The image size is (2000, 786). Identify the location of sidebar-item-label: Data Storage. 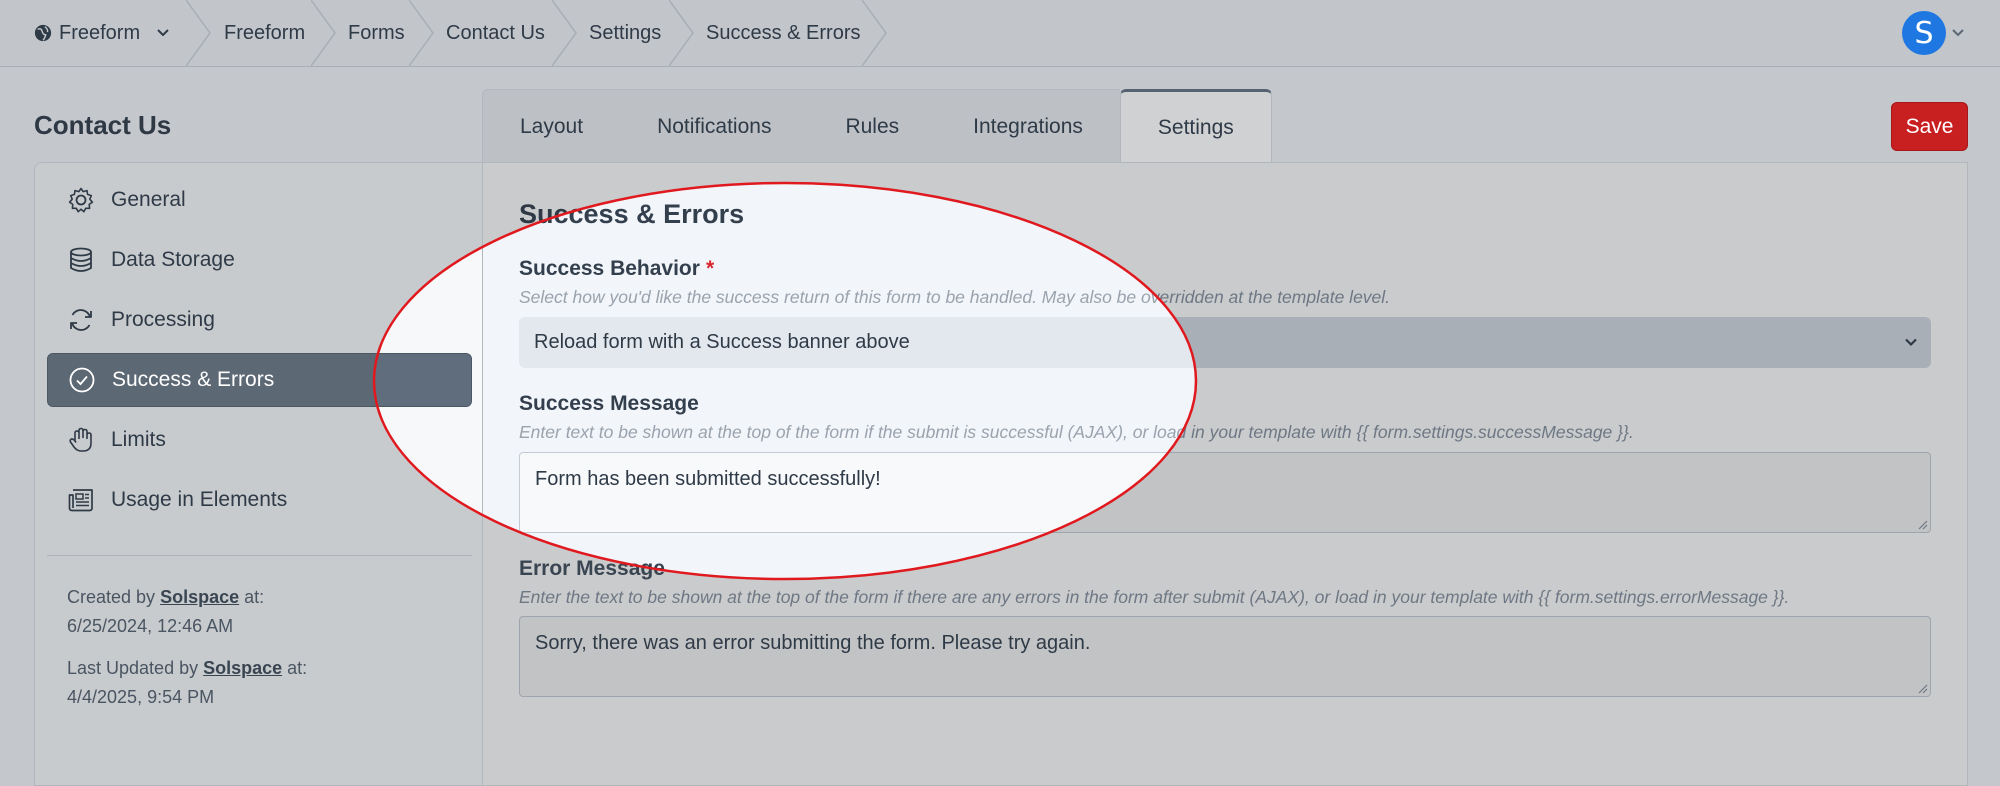
(173, 259).